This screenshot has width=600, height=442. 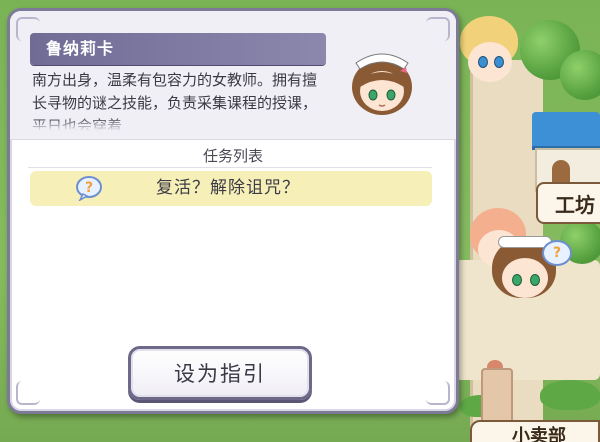 What do you see at coordinates (177, 124) in the screenshot?
I see `description-fade` at bounding box center [177, 124].